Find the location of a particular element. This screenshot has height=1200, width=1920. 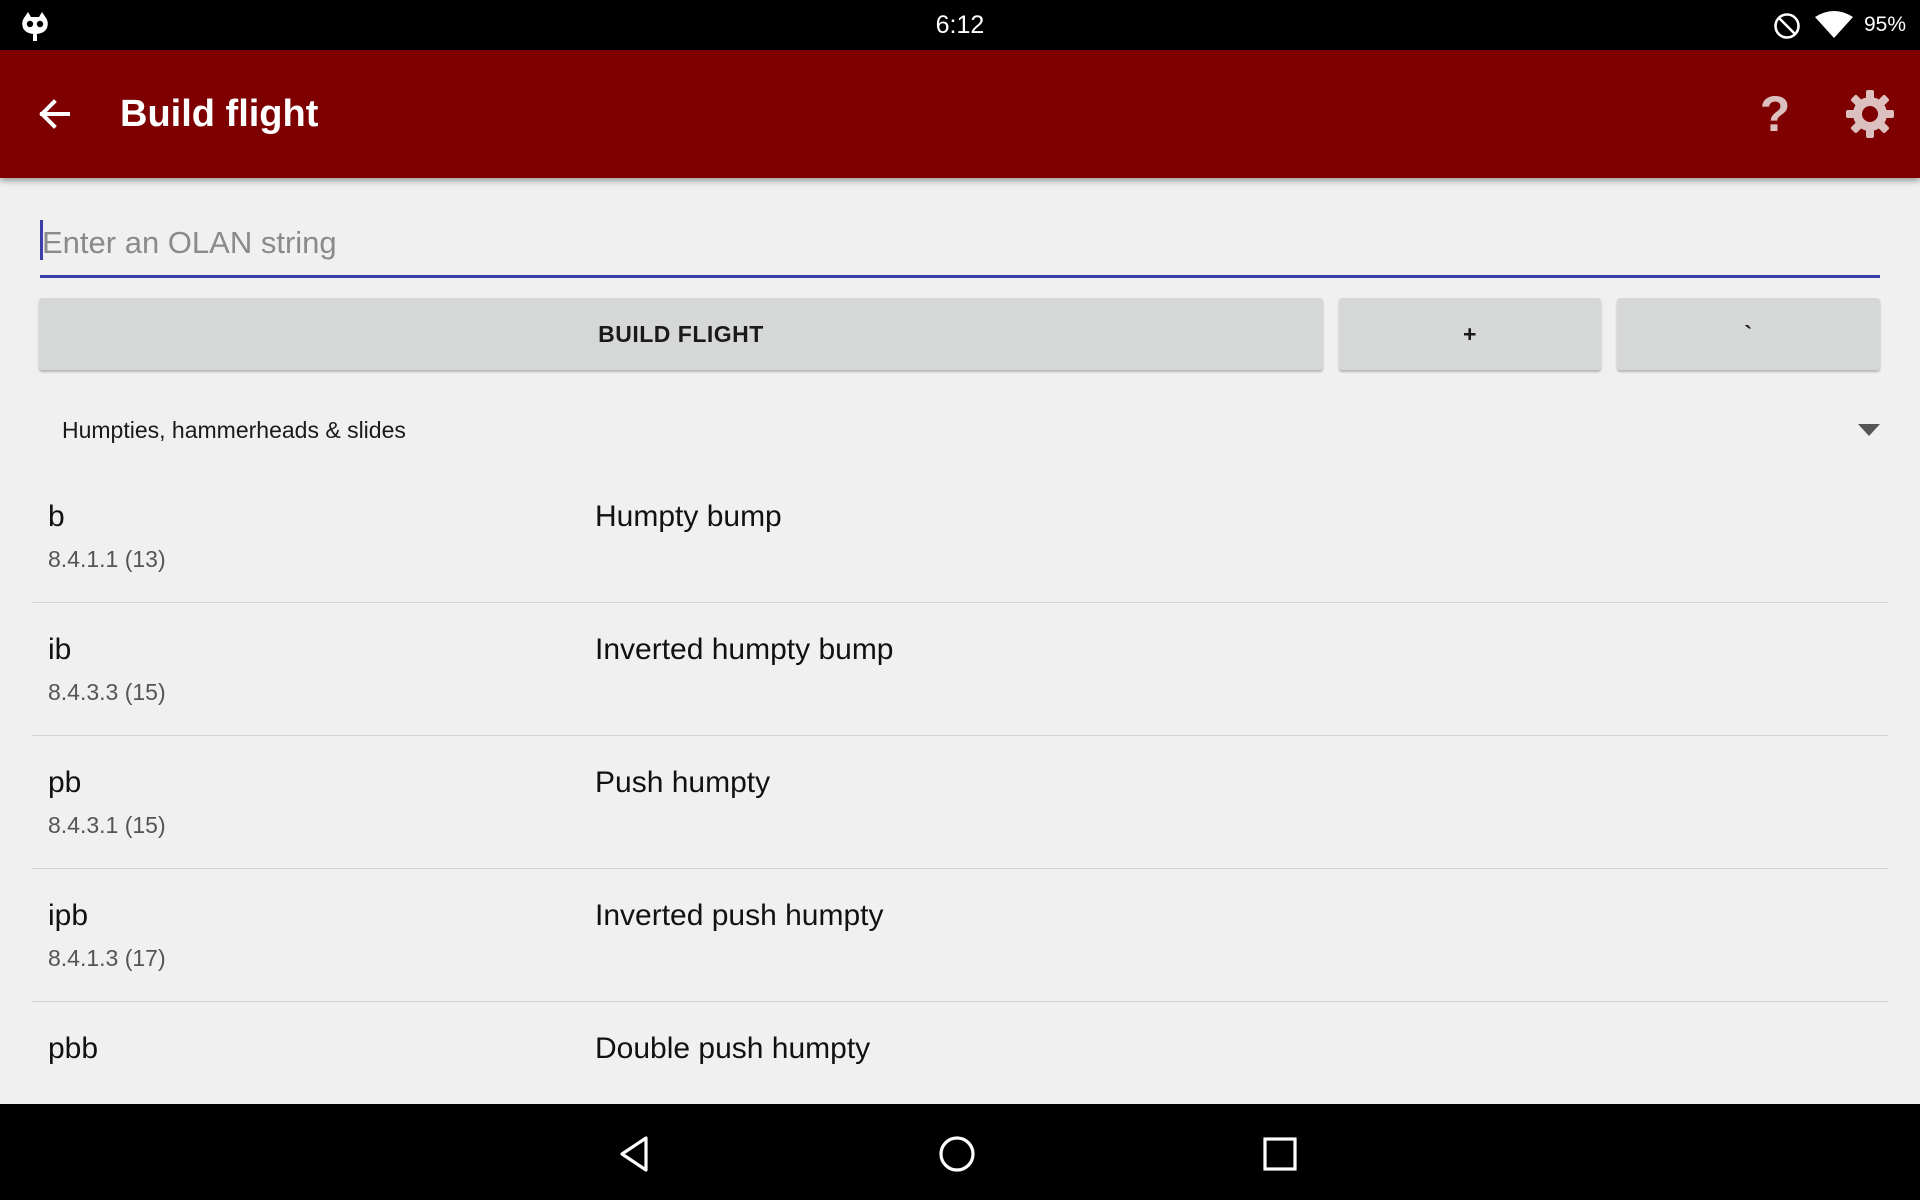

figure-code: pbb is located at coordinates (73, 1048).